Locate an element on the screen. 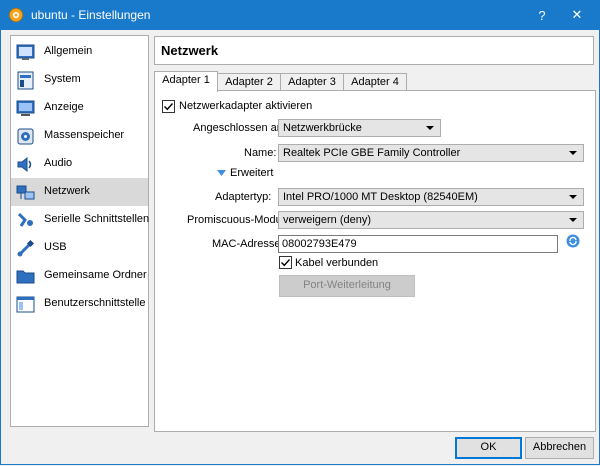  network-icon is located at coordinates (25, 192).